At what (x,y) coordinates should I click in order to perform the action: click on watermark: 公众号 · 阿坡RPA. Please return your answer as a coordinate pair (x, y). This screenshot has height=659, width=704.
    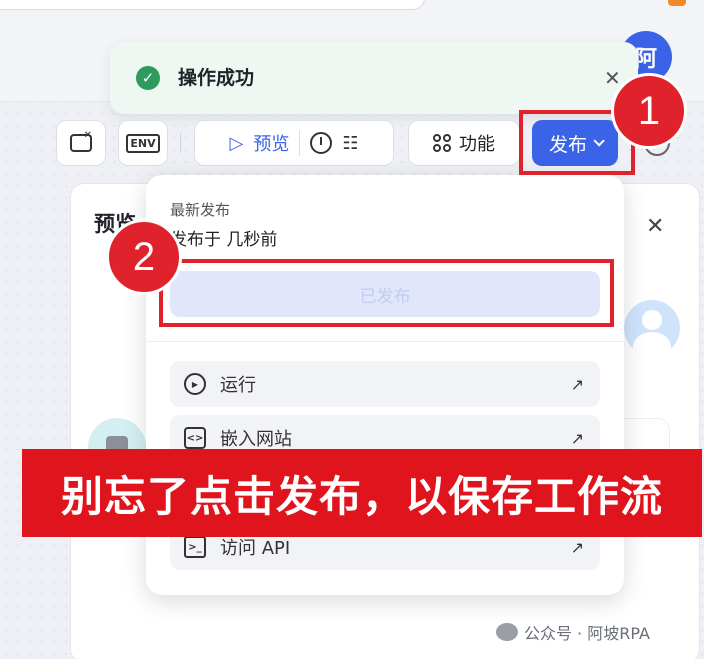
    Looking at the image, I should click on (573, 632).